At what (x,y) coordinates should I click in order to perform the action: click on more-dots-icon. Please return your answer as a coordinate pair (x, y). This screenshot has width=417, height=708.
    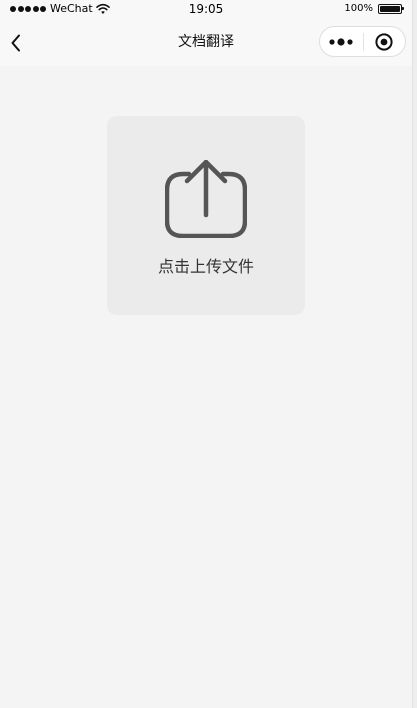
    Looking at the image, I should click on (341, 41).